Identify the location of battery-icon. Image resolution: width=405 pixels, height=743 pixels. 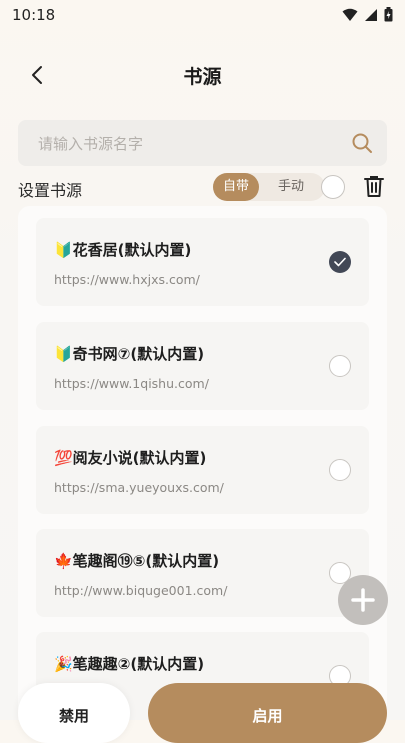
(388, 14).